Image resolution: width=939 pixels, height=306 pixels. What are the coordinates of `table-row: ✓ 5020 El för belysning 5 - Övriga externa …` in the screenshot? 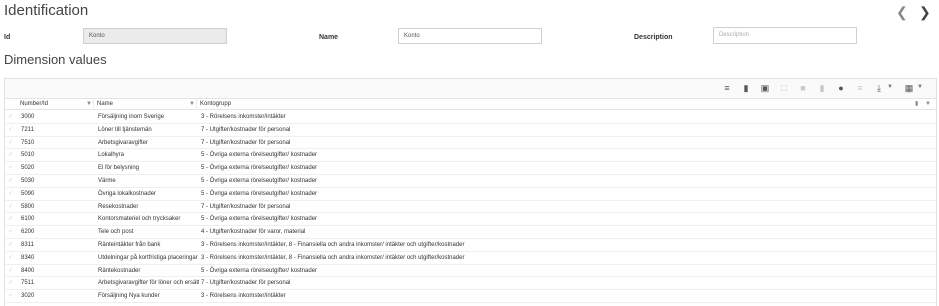 It's located at (470, 168).